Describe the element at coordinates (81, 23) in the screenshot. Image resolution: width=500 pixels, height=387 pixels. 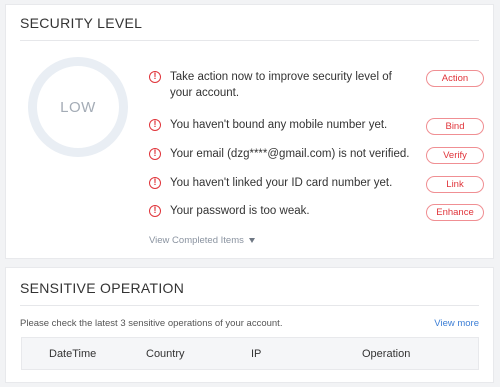
I see `security-level-title: SECURITY LEVEL` at that location.